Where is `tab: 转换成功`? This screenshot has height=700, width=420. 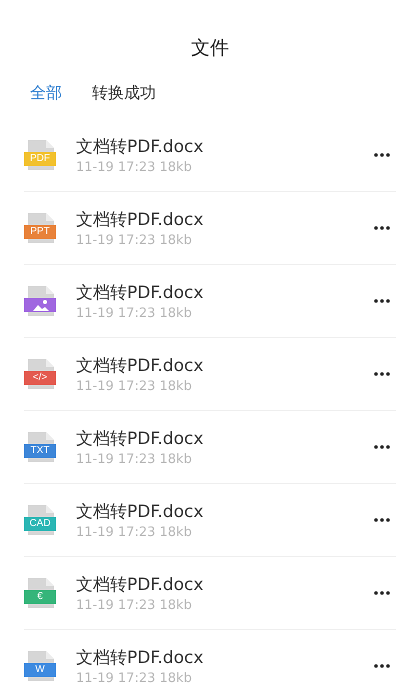 tab: 转换成功 is located at coordinates (124, 98).